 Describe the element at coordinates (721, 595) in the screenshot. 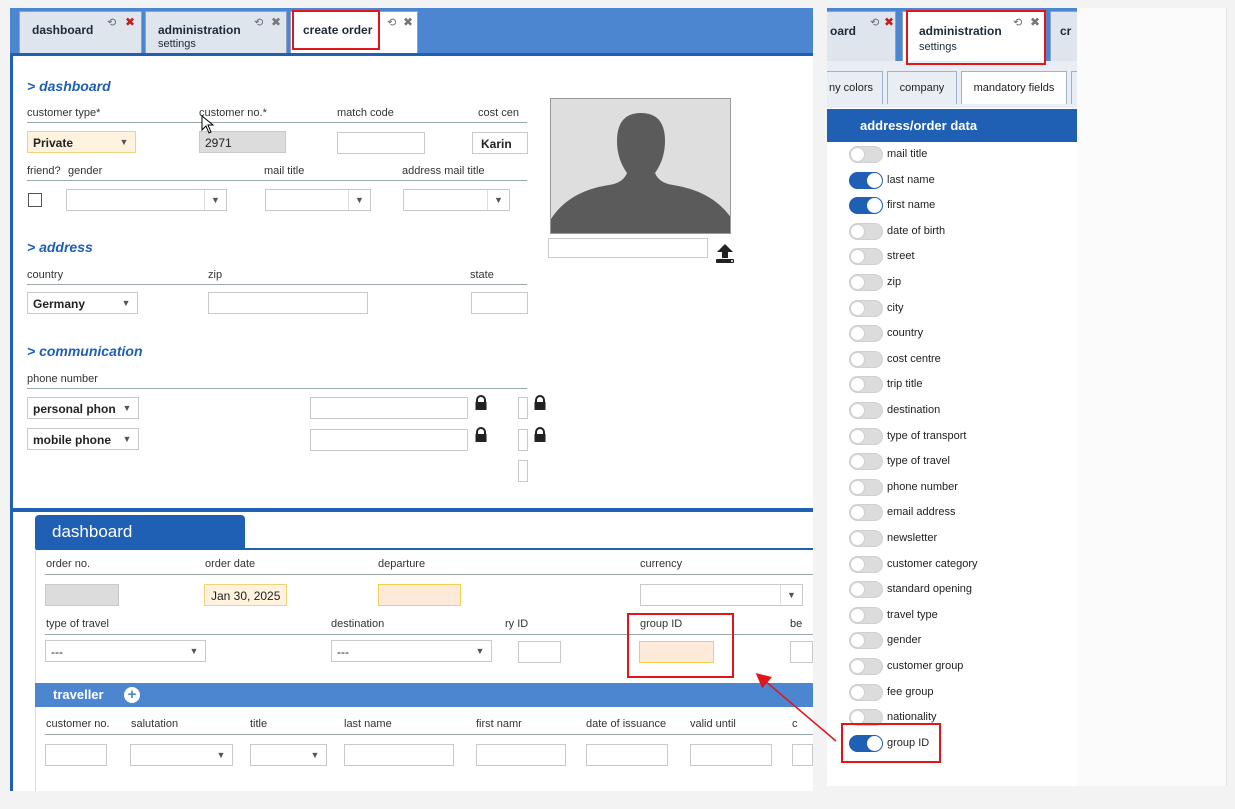

I see `currency-select: ▼` at that location.